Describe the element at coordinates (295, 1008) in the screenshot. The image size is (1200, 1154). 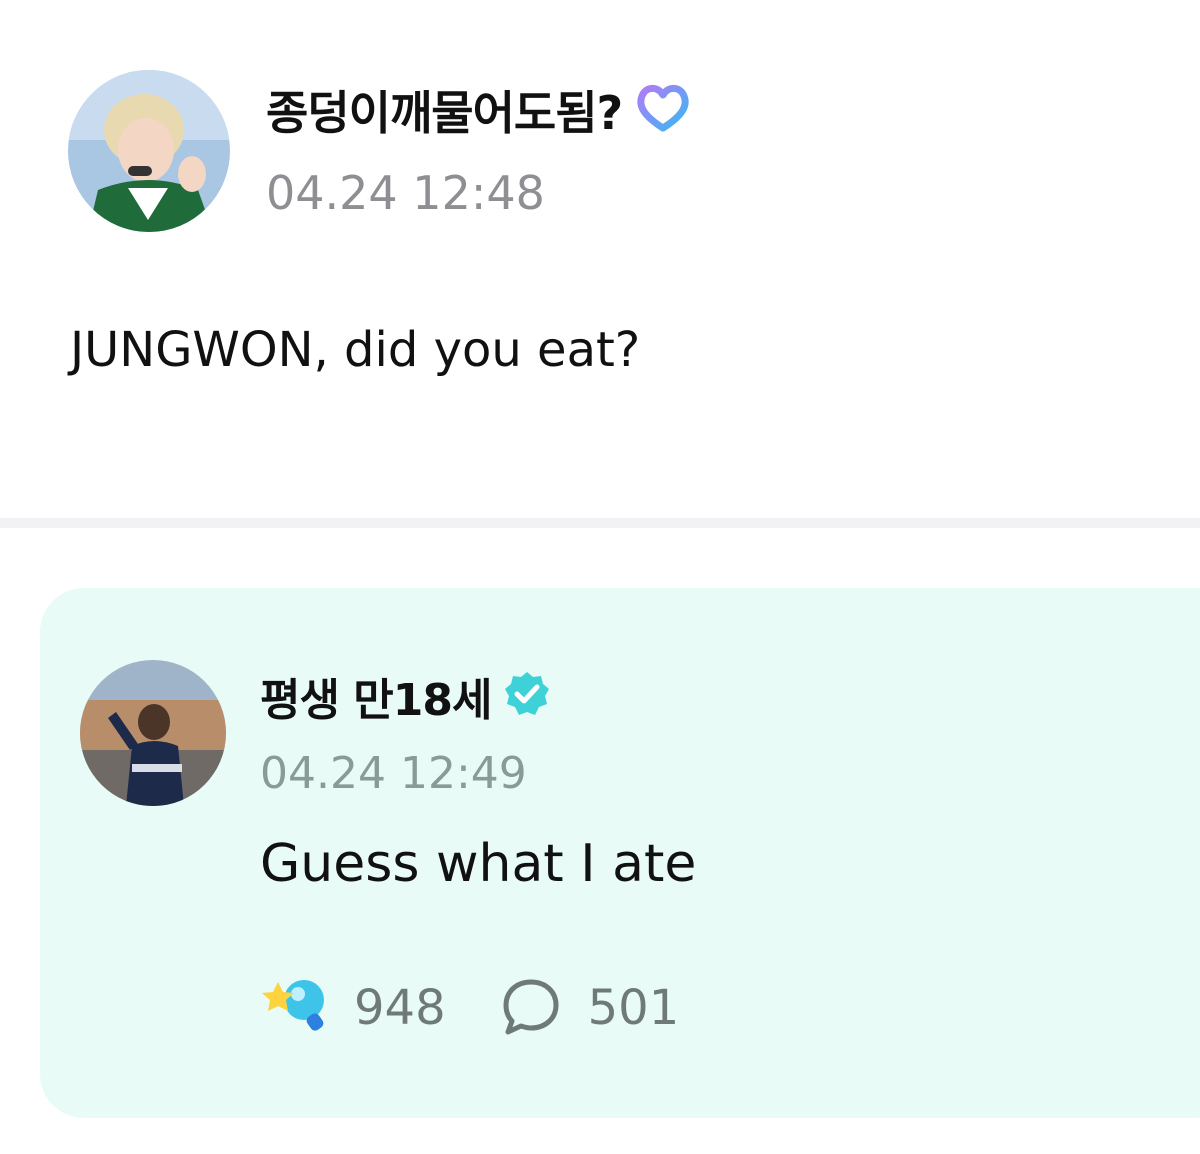
I see `star-lightstick-icon` at that location.